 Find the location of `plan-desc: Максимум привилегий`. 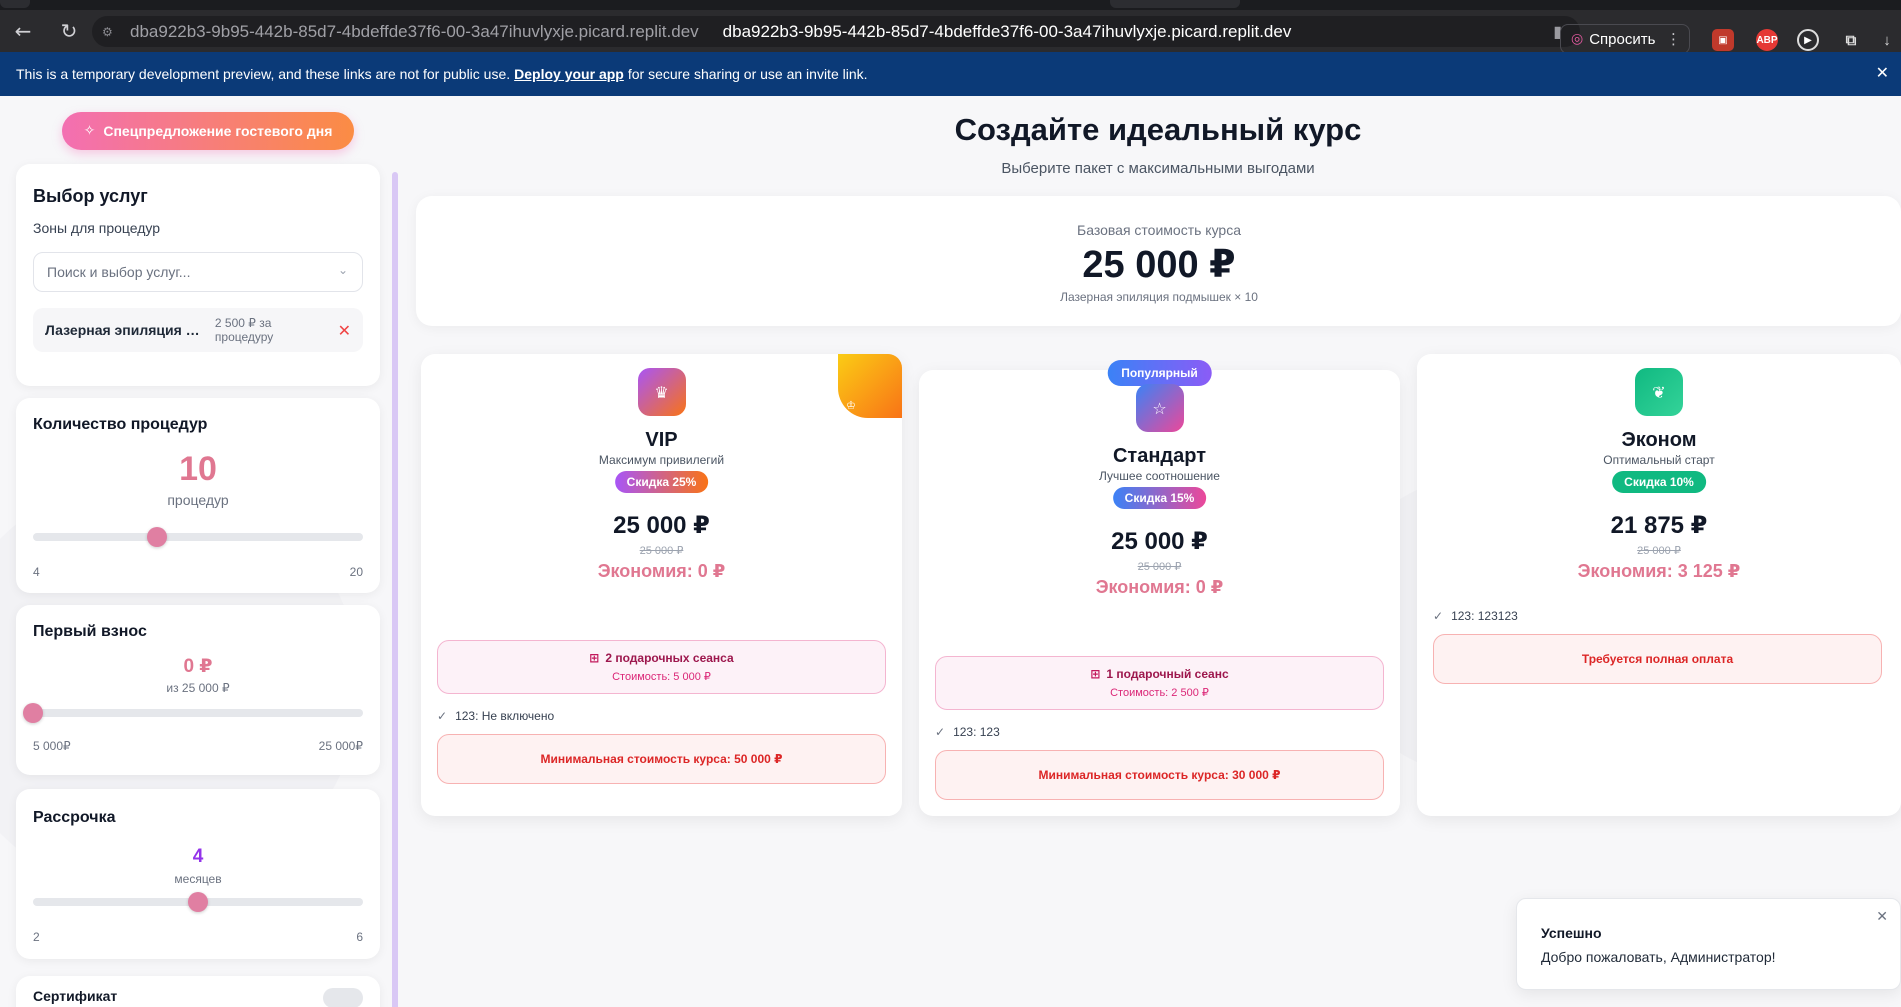

plan-desc: Максимум привилегий is located at coordinates (661, 460).